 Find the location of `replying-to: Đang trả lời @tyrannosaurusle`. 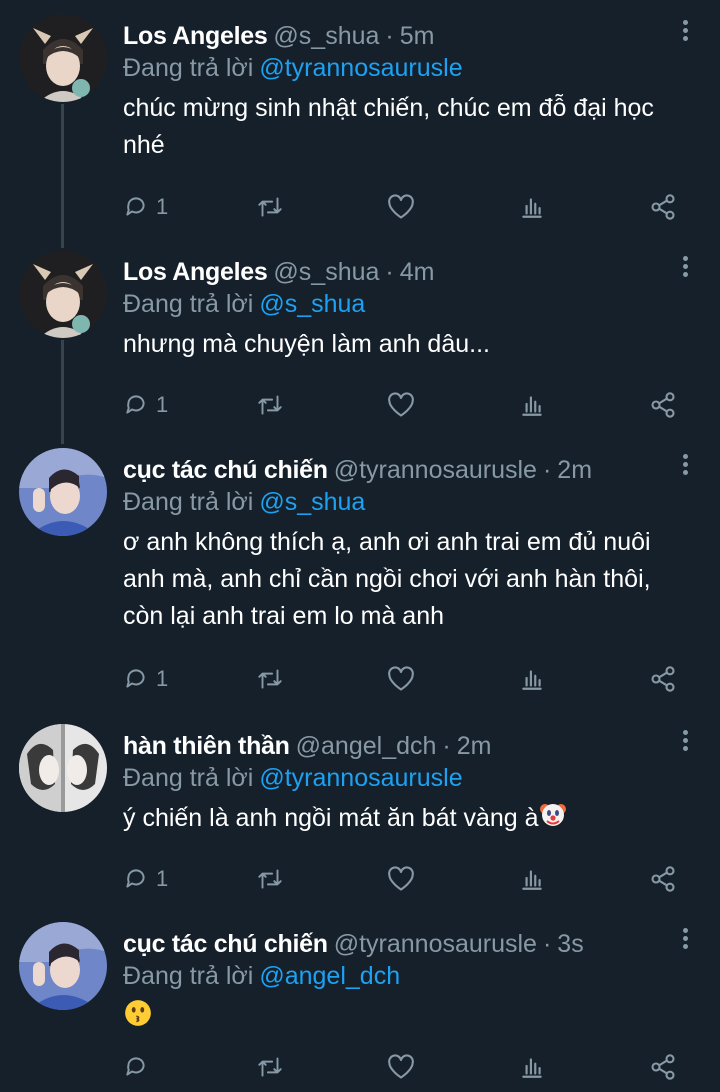

replying-to: Đang trả lời @tyrannosaurusle is located at coordinates (293, 68).